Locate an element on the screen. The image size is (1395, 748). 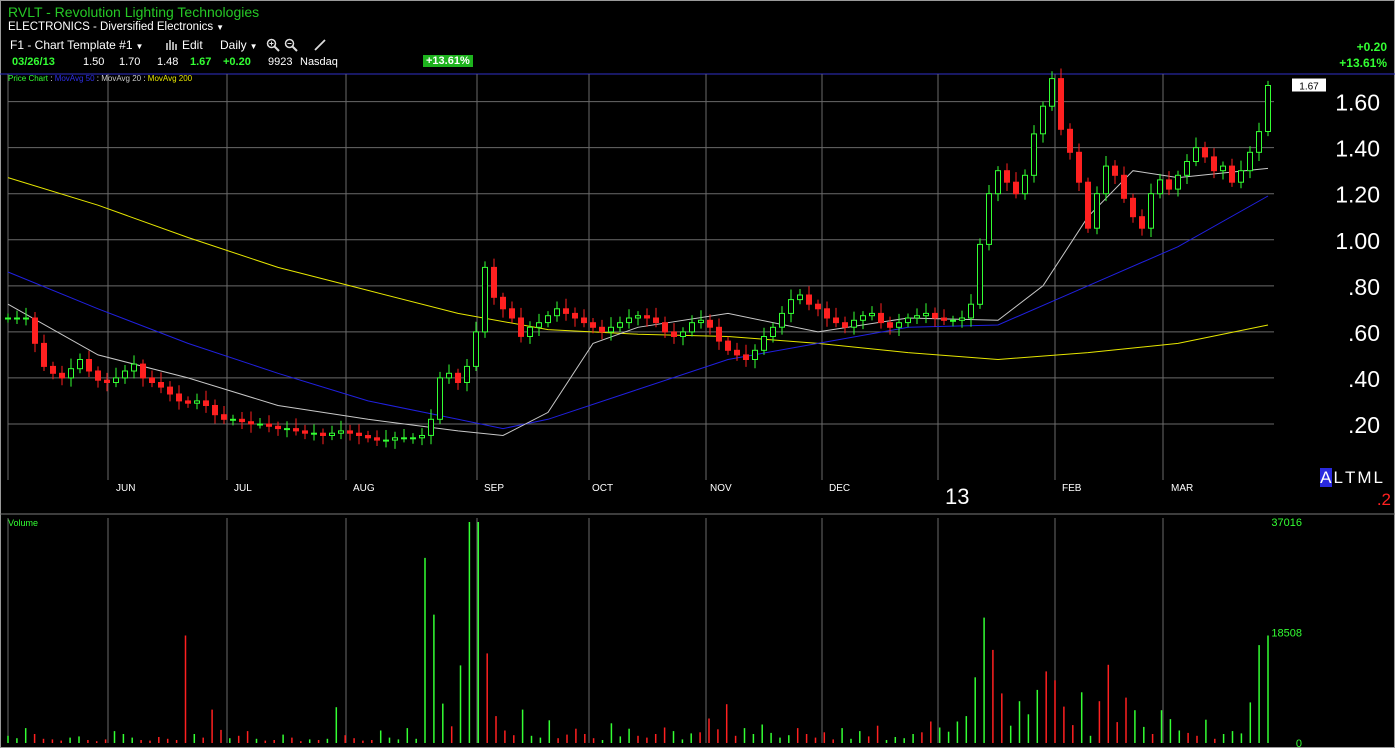
period-selector: ALTML is located at coordinates (1352, 478).